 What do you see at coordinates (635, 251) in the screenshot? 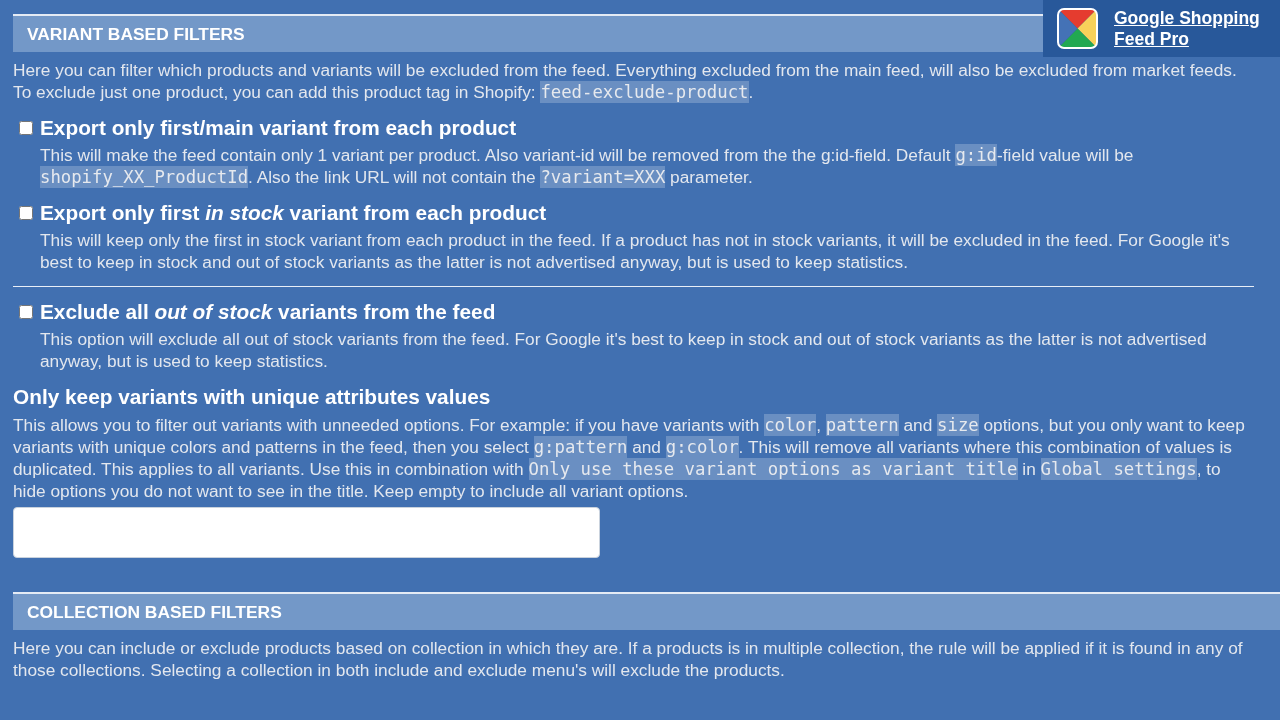
I see `option-description: This will keep only the first in stock variant from each product in the feed. If a product has not in stock variants, it will be excluded in the feed. For Google it's best to keep in stock and out of stock variants as the latter is not advertised anyway, but is used to keep statistics.` at bounding box center [635, 251].